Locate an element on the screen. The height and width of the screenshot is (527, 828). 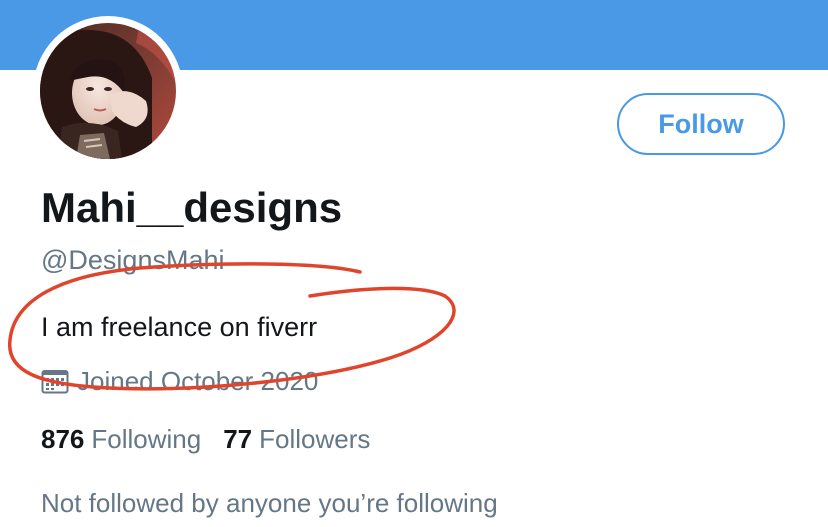
following-count: 876 is located at coordinates (63, 439).